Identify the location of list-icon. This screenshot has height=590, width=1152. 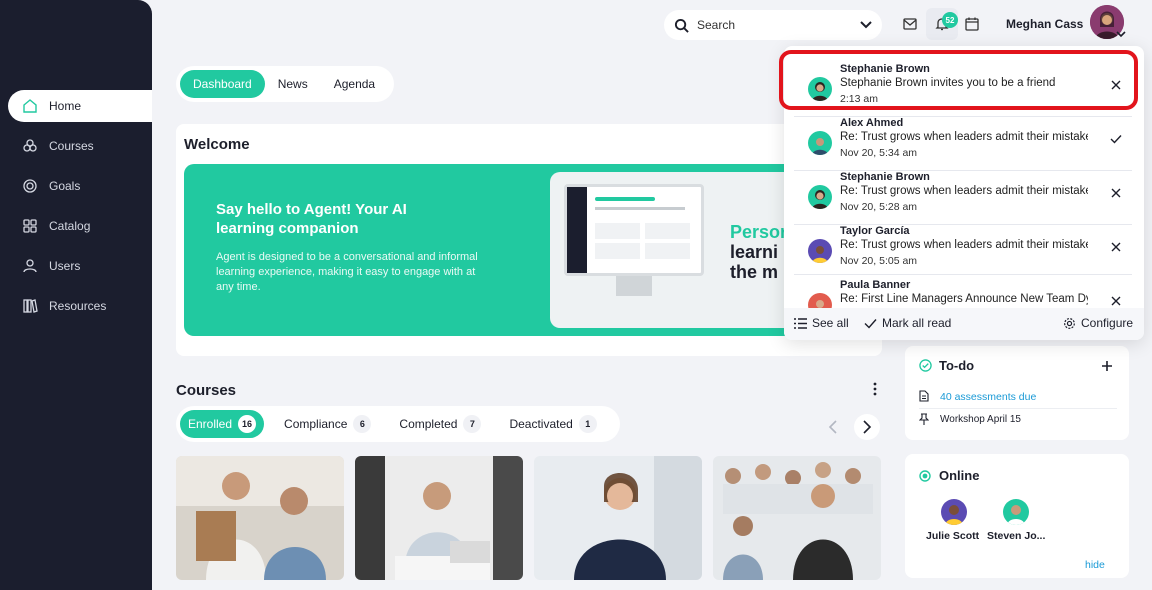
(800, 323).